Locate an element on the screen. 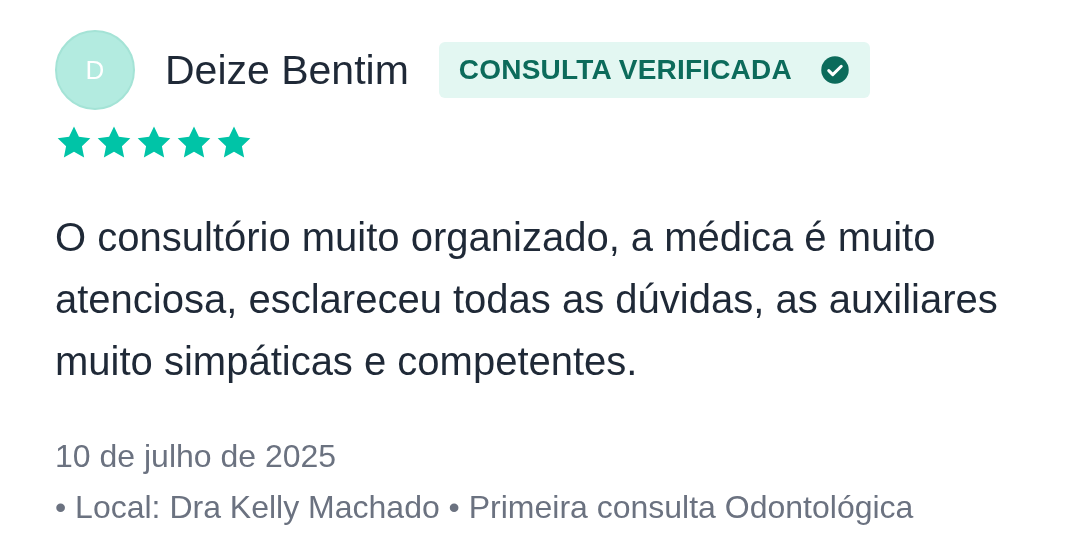 The width and height of the screenshot is (1080, 538). avatar: D is located at coordinates (95, 70).